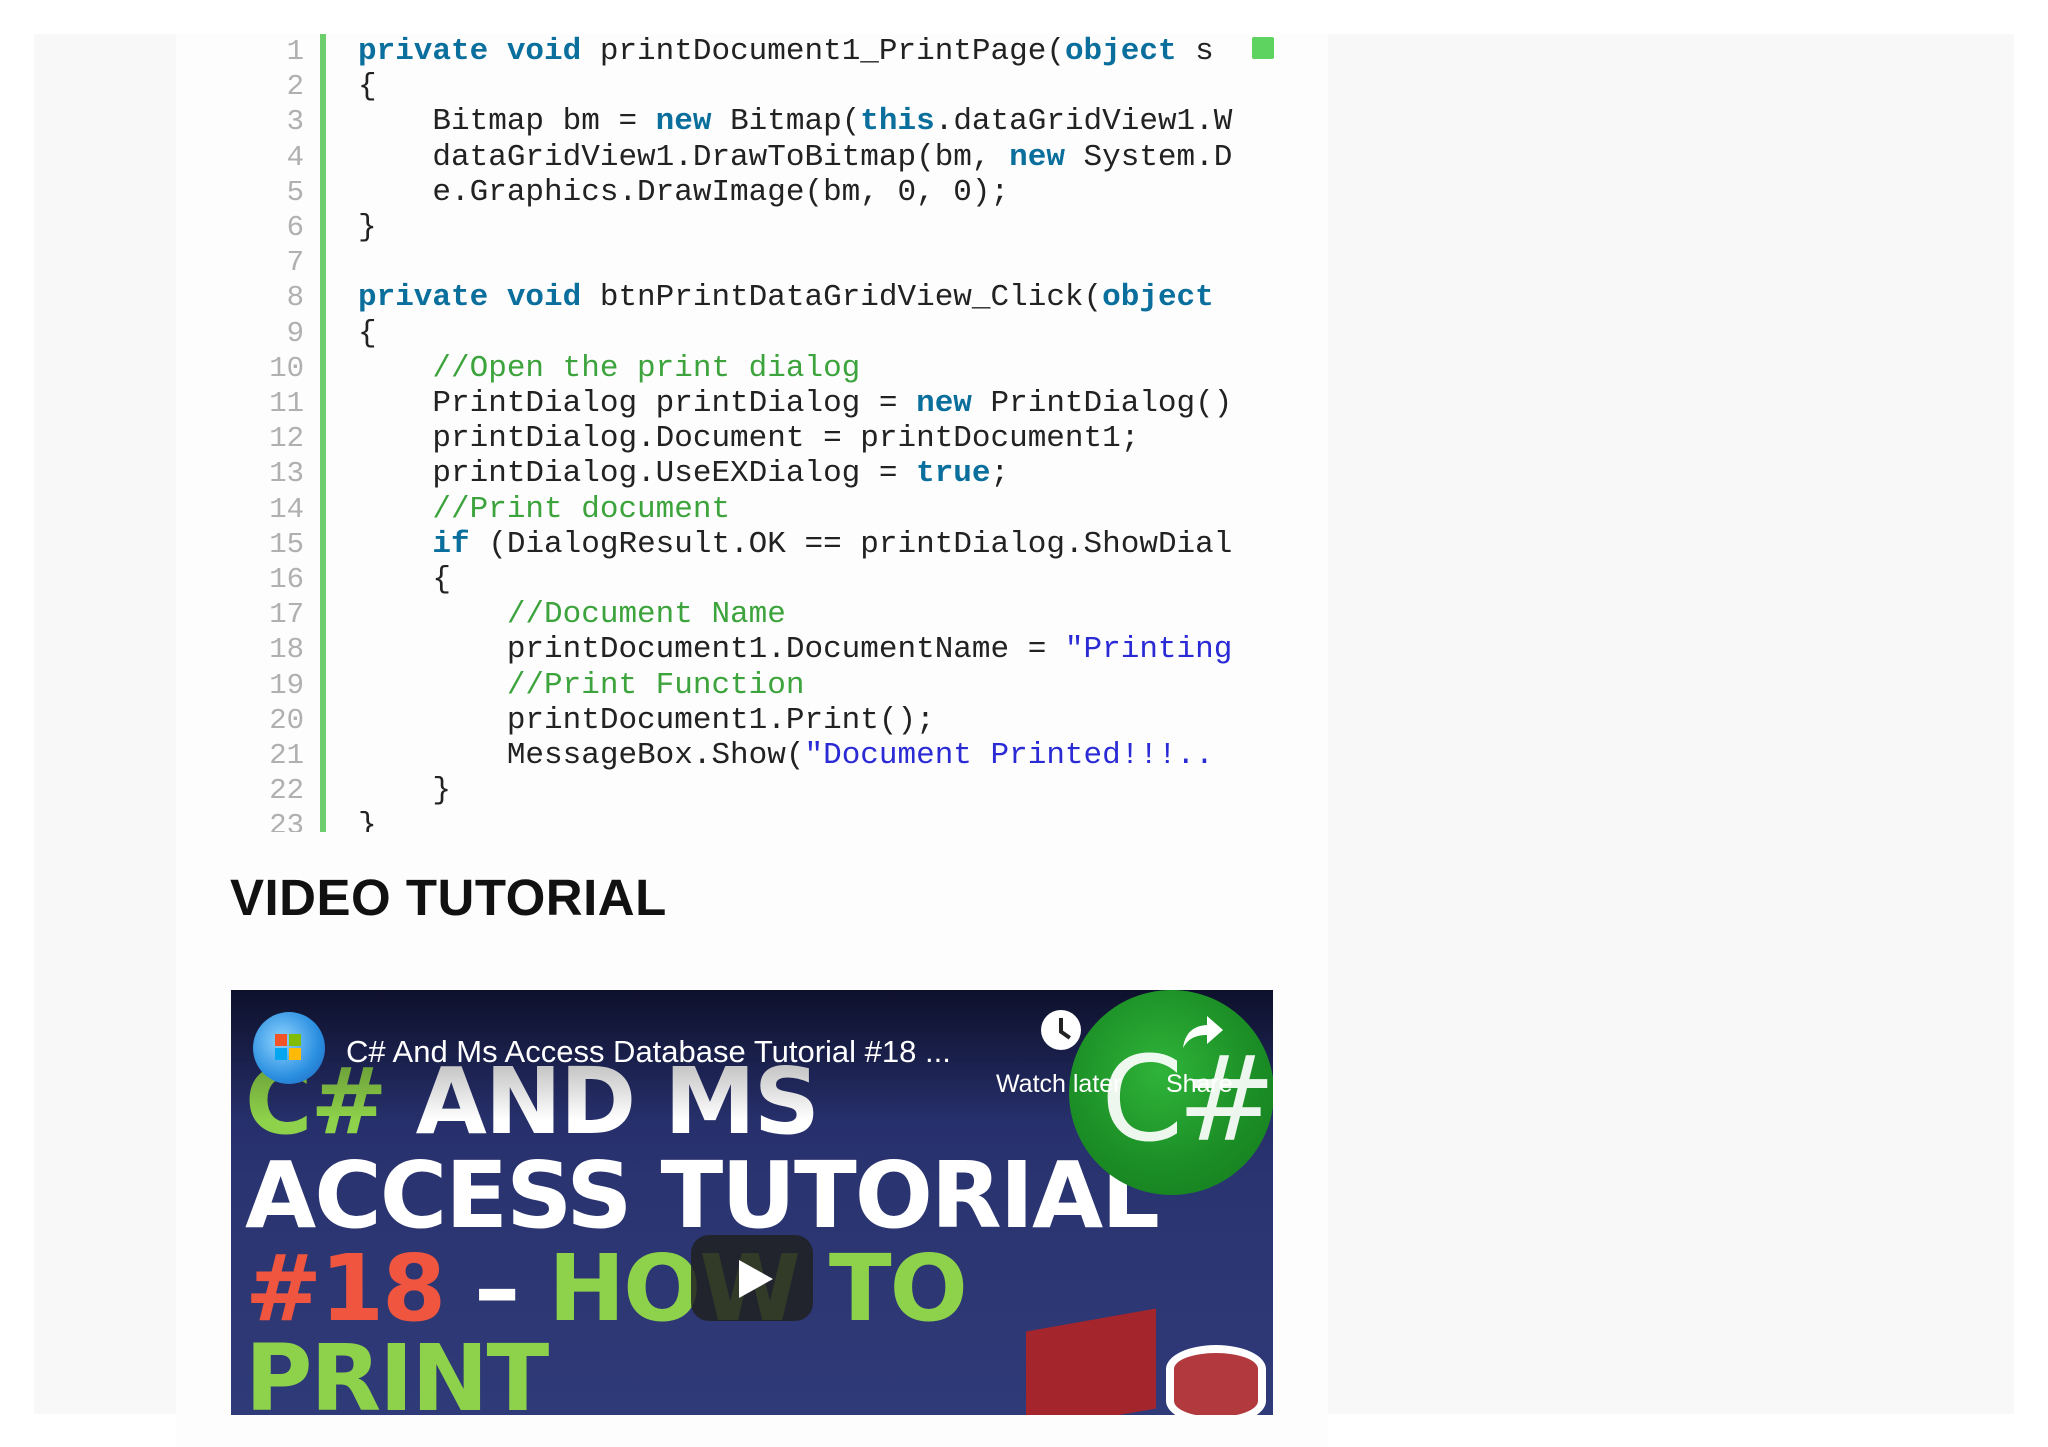 This screenshot has height=1447, width=2048. What do you see at coordinates (609, 368) in the screenshot?
I see `code-line: //Open the print dialog` at bounding box center [609, 368].